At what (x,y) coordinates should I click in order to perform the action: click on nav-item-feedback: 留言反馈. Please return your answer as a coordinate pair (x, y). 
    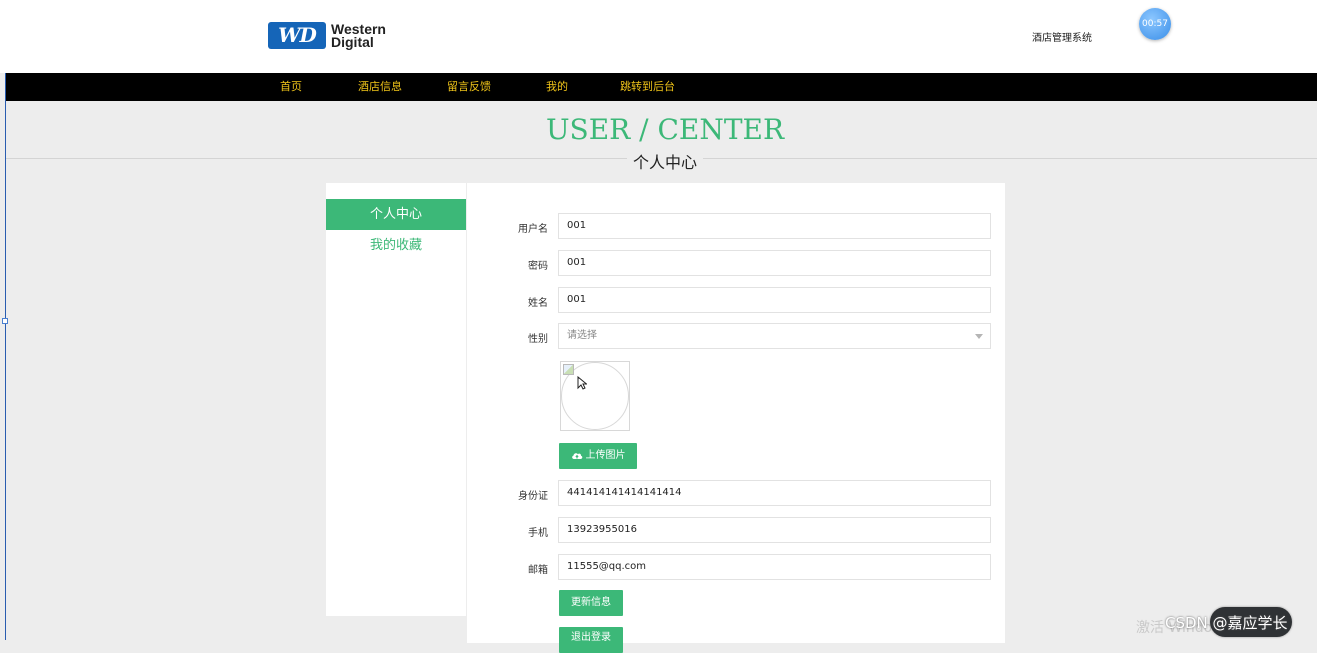
    Looking at the image, I should click on (469, 87).